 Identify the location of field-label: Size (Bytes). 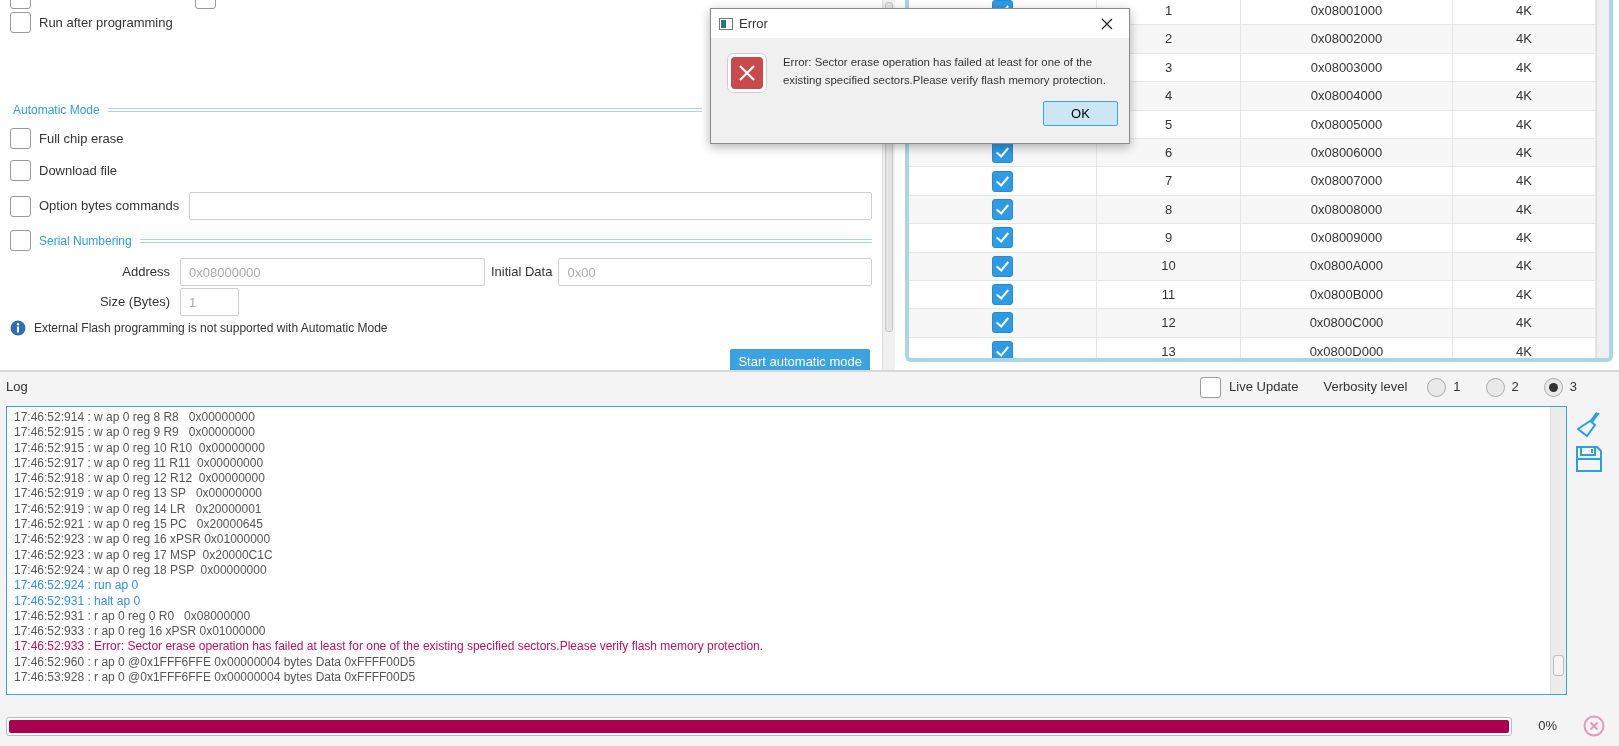
(134, 302).